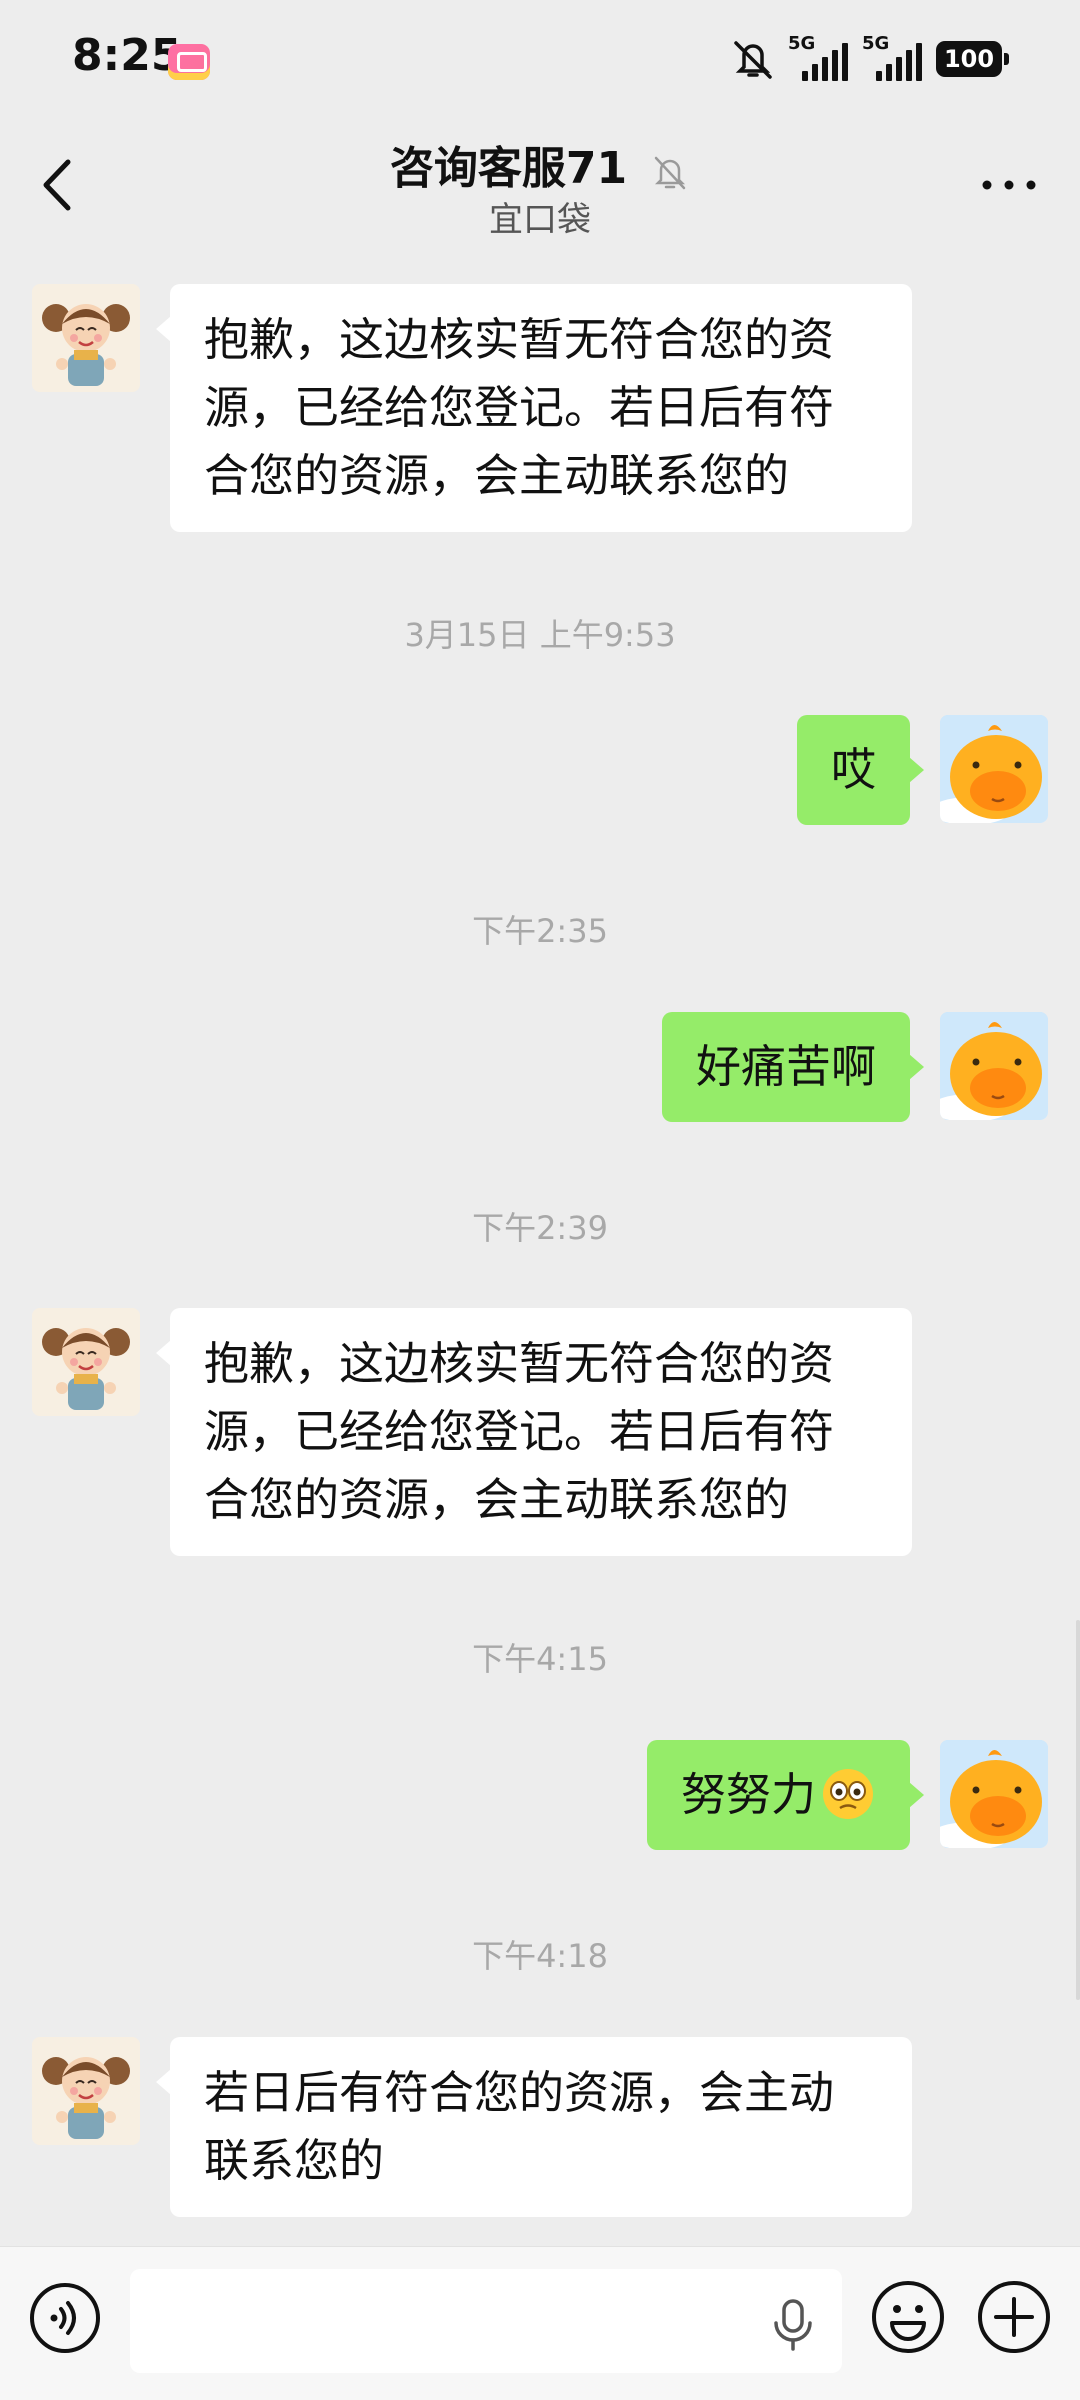  I want to click on outgoing-message: 哎, so click(860, 770).